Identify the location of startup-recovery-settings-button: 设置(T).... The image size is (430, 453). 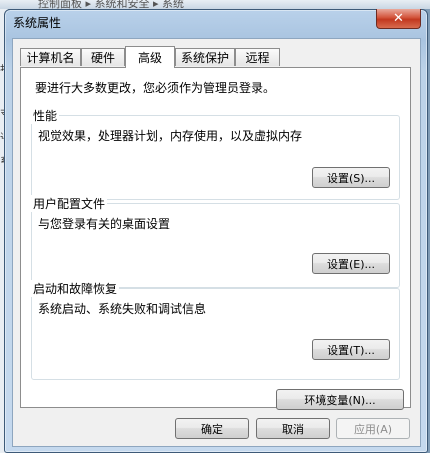
(351, 349).